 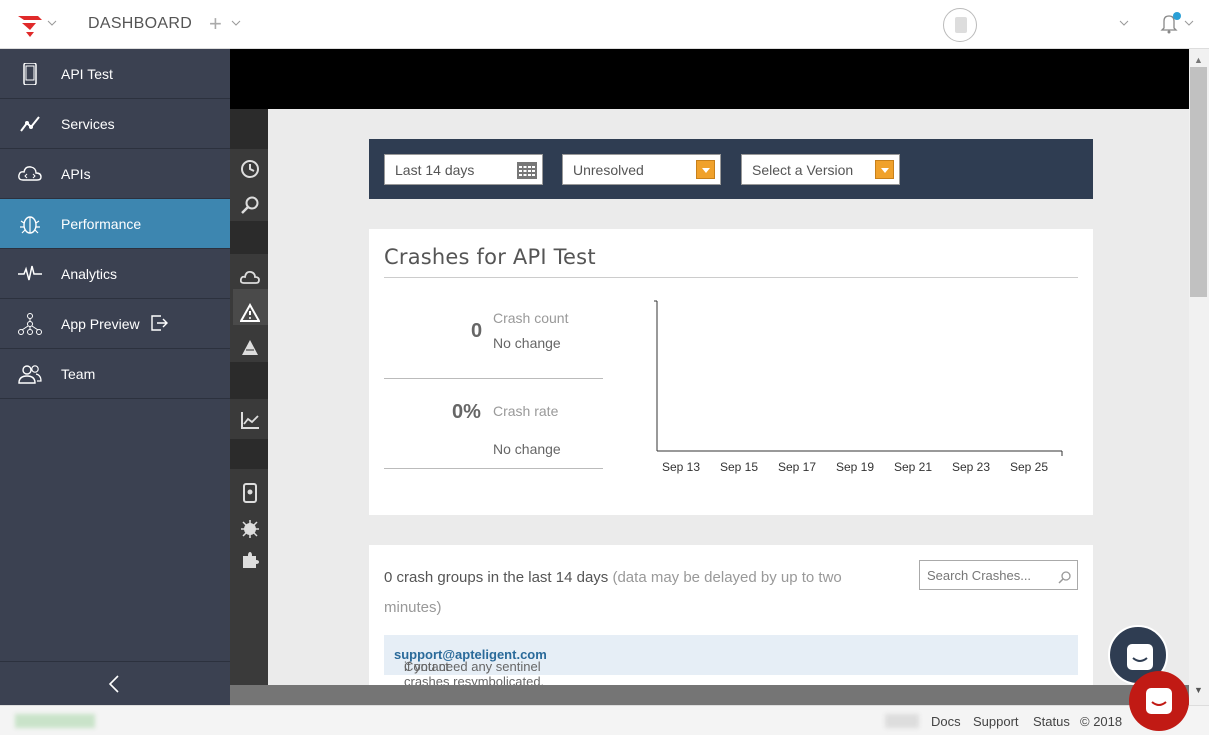 I want to click on x-tick-label: Sep 23, so click(x=971, y=467).